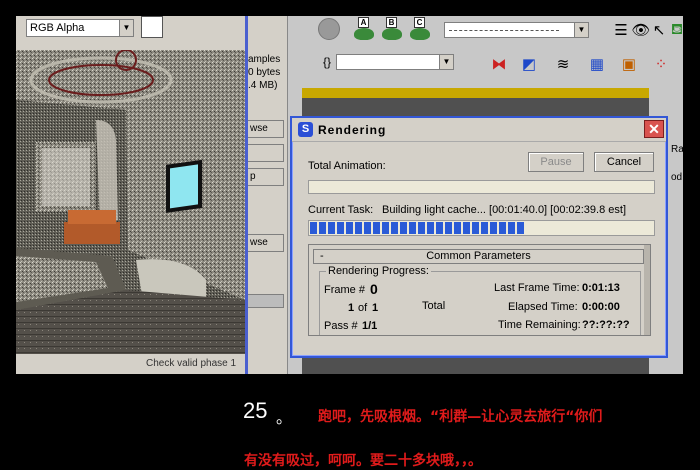 This screenshot has height=470, width=700. I want to click on separator-bar, so click(266, 301).